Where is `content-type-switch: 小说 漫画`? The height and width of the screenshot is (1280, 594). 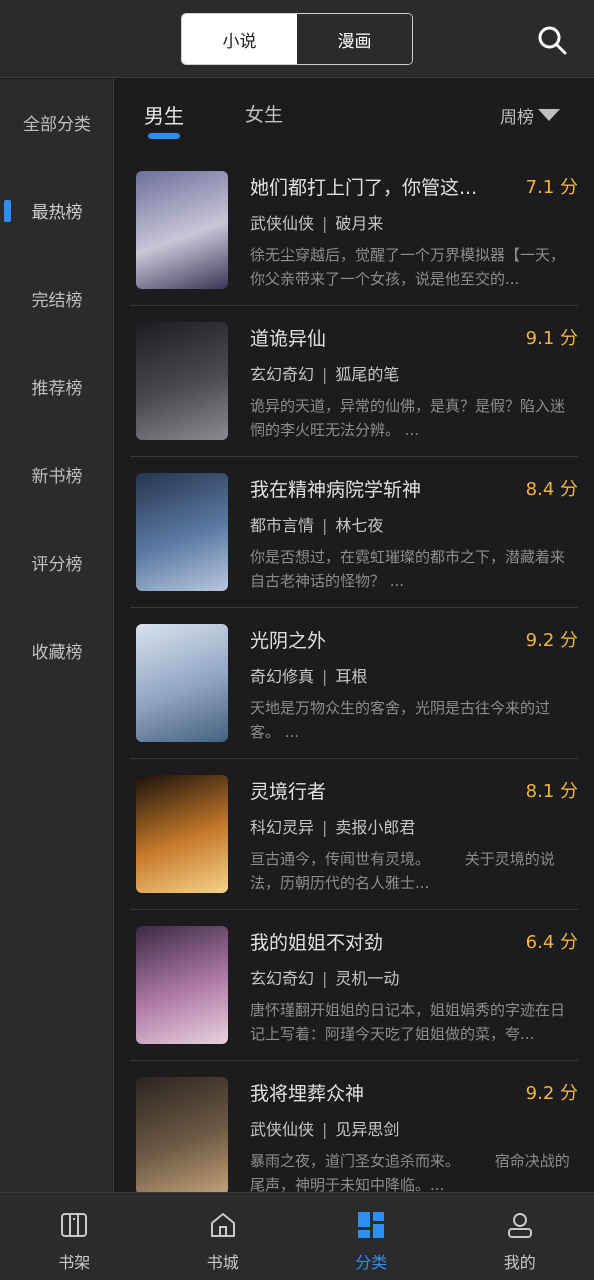
content-type-switch: 小说 漫画 is located at coordinates (297, 39).